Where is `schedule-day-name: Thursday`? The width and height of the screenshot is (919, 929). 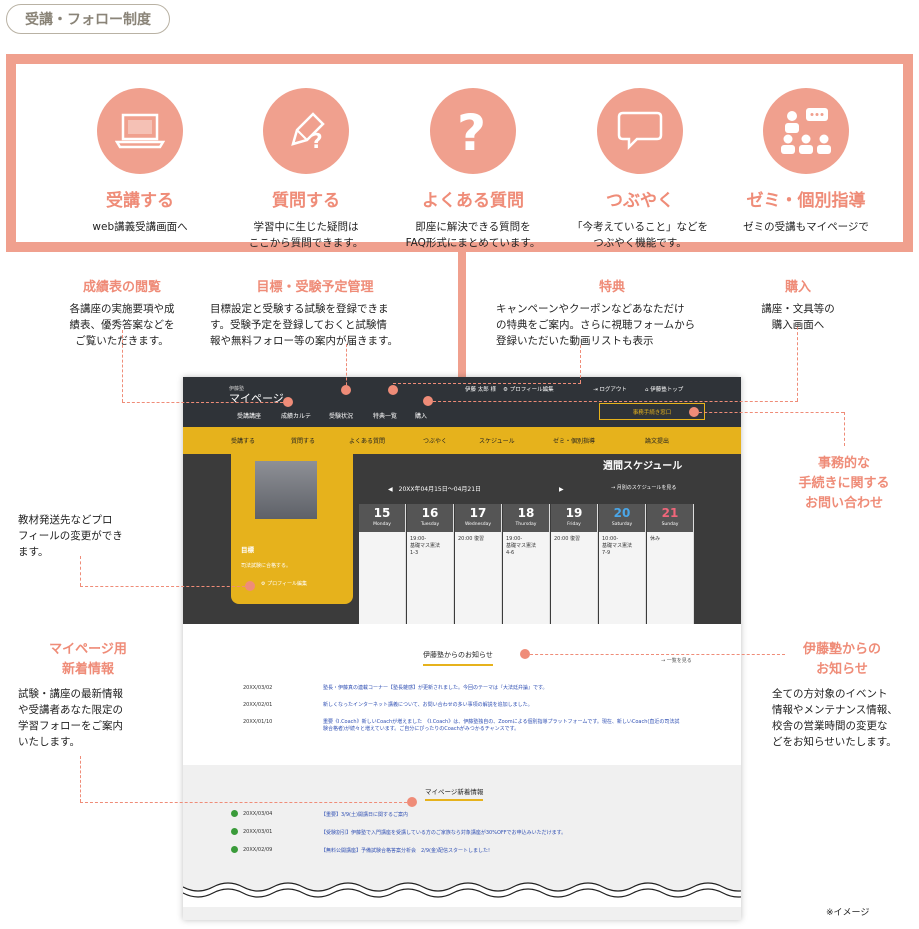
schedule-day-name: Thursday is located at coordinates (526, 524).